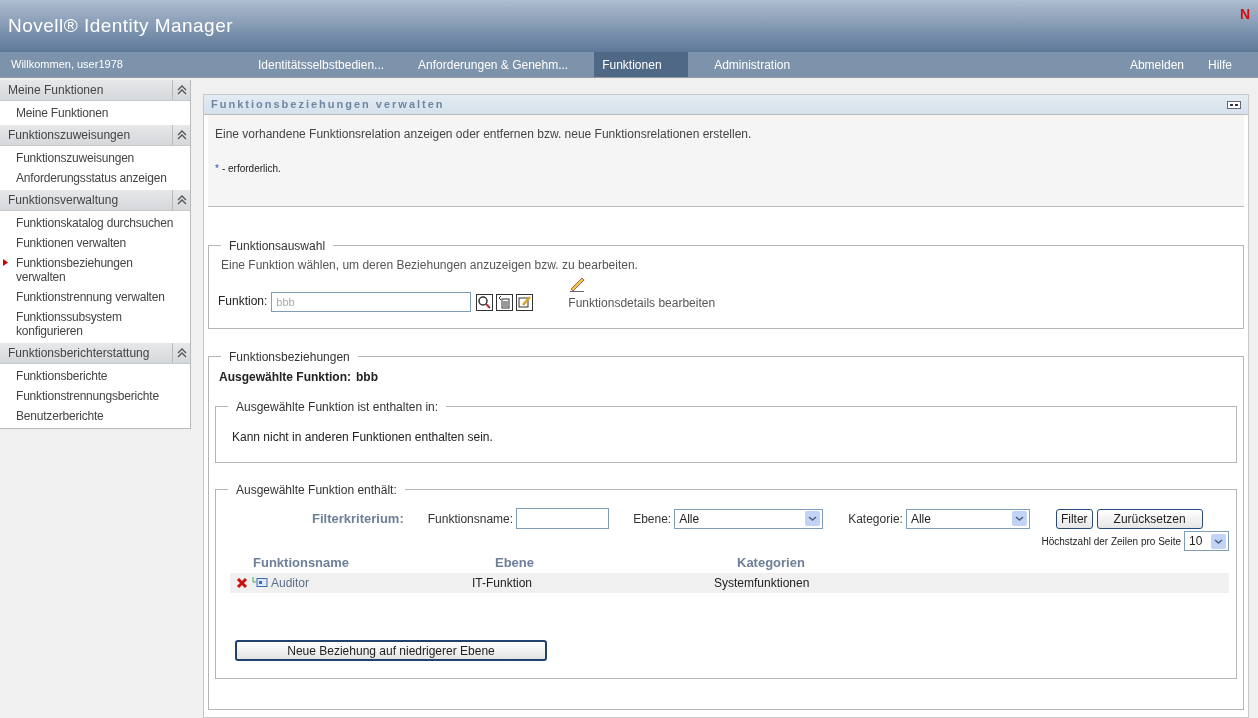 This screenshot has width=1258, height=718. I want to click on required-mark: *, so click(217, 169).